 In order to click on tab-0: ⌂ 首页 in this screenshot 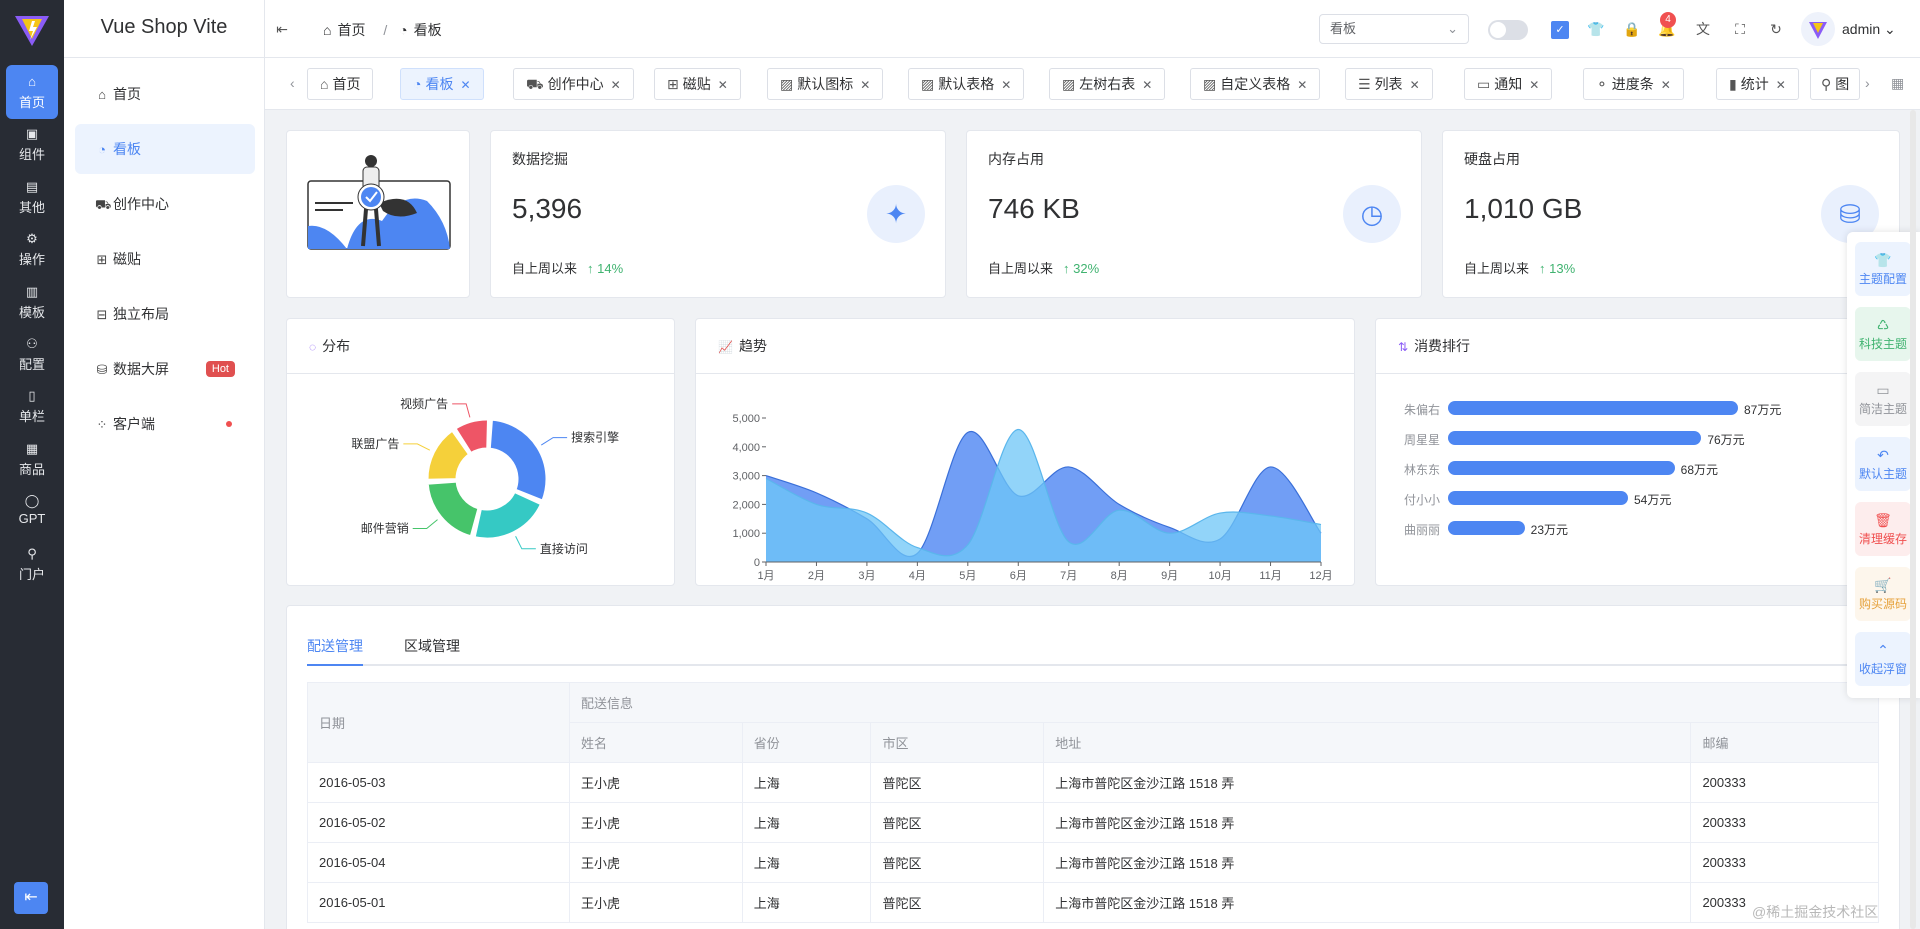, I will do `click(340, 84)`.